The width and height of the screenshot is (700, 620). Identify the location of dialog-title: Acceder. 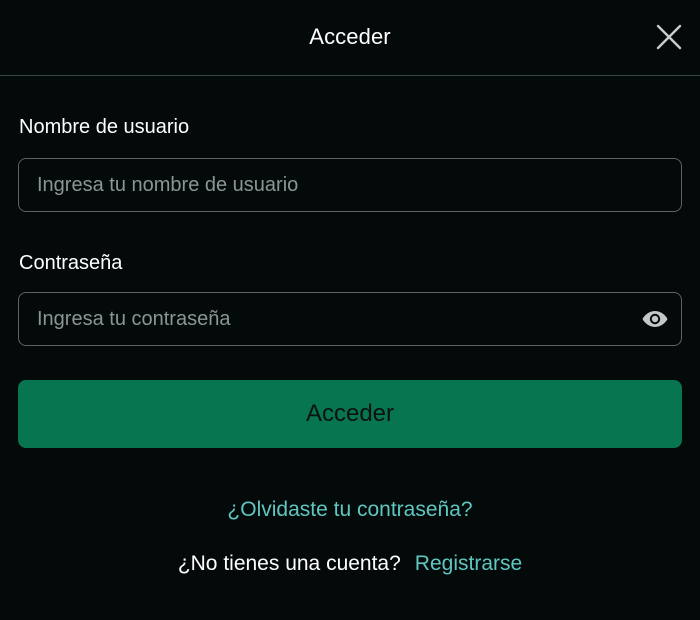
(350, 36).